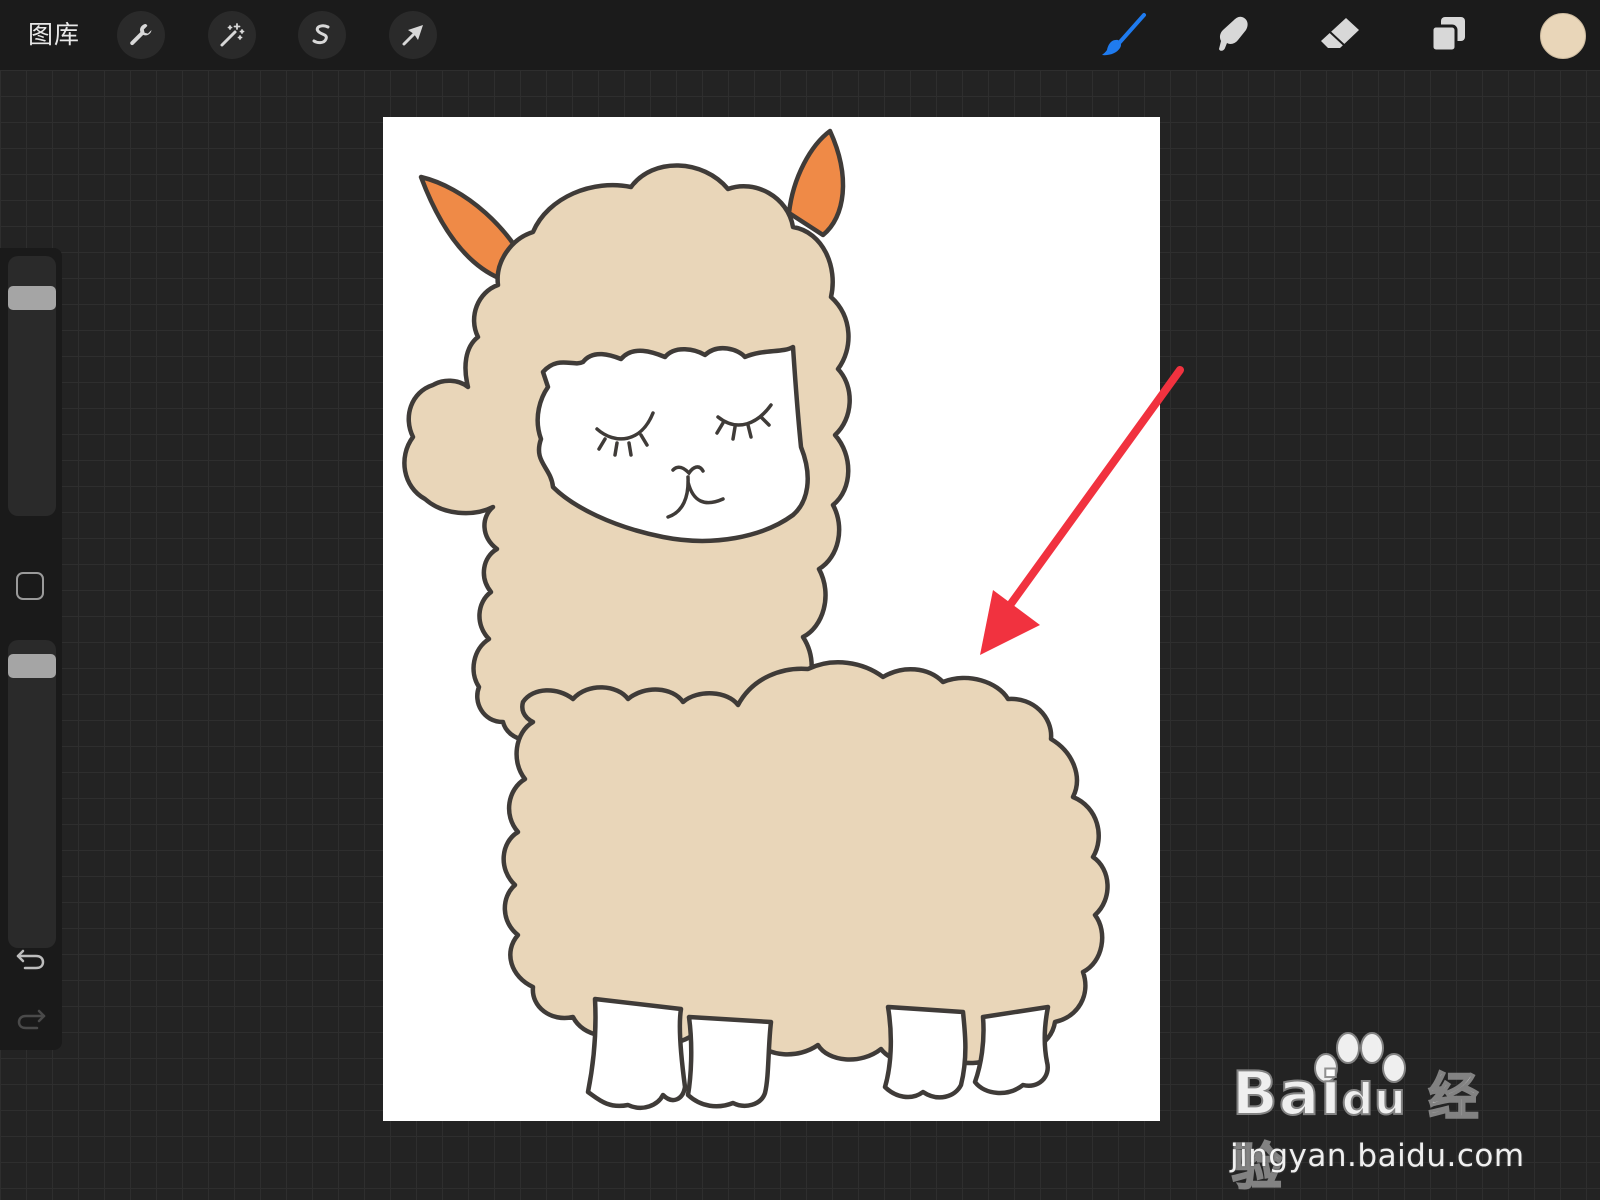 This screenshot has width=1600, height=1200. Describe the element at coordinates (1377, 1156) in the screenshot. I see `watermark-url: jingyan.baidu.com` at that location.